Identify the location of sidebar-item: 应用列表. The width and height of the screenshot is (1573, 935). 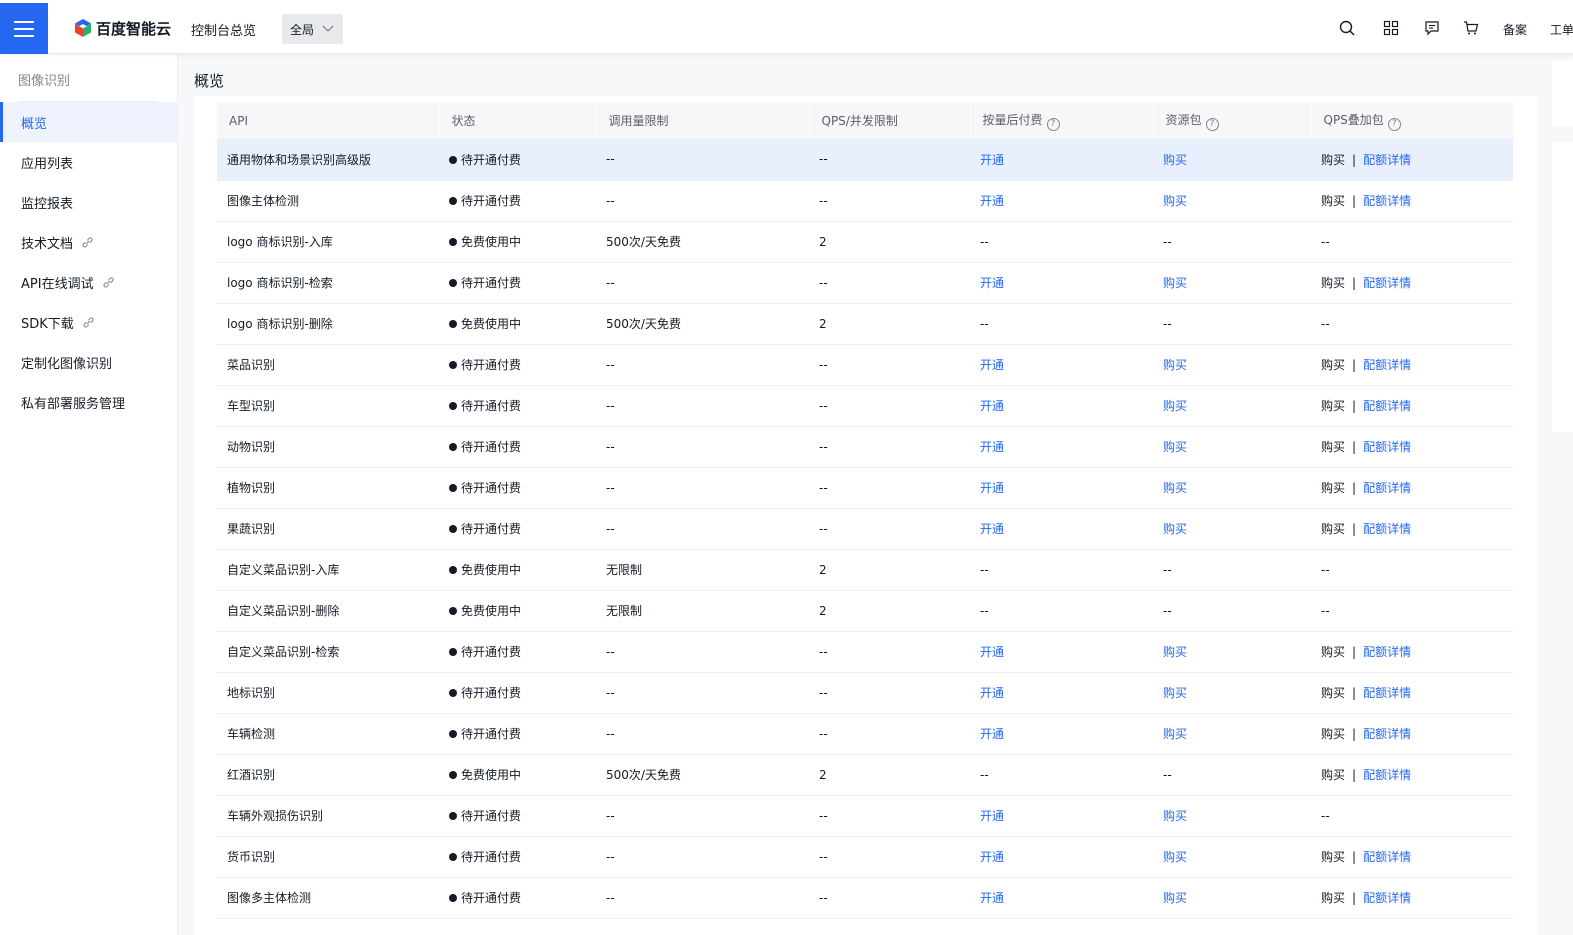
(88, 162).